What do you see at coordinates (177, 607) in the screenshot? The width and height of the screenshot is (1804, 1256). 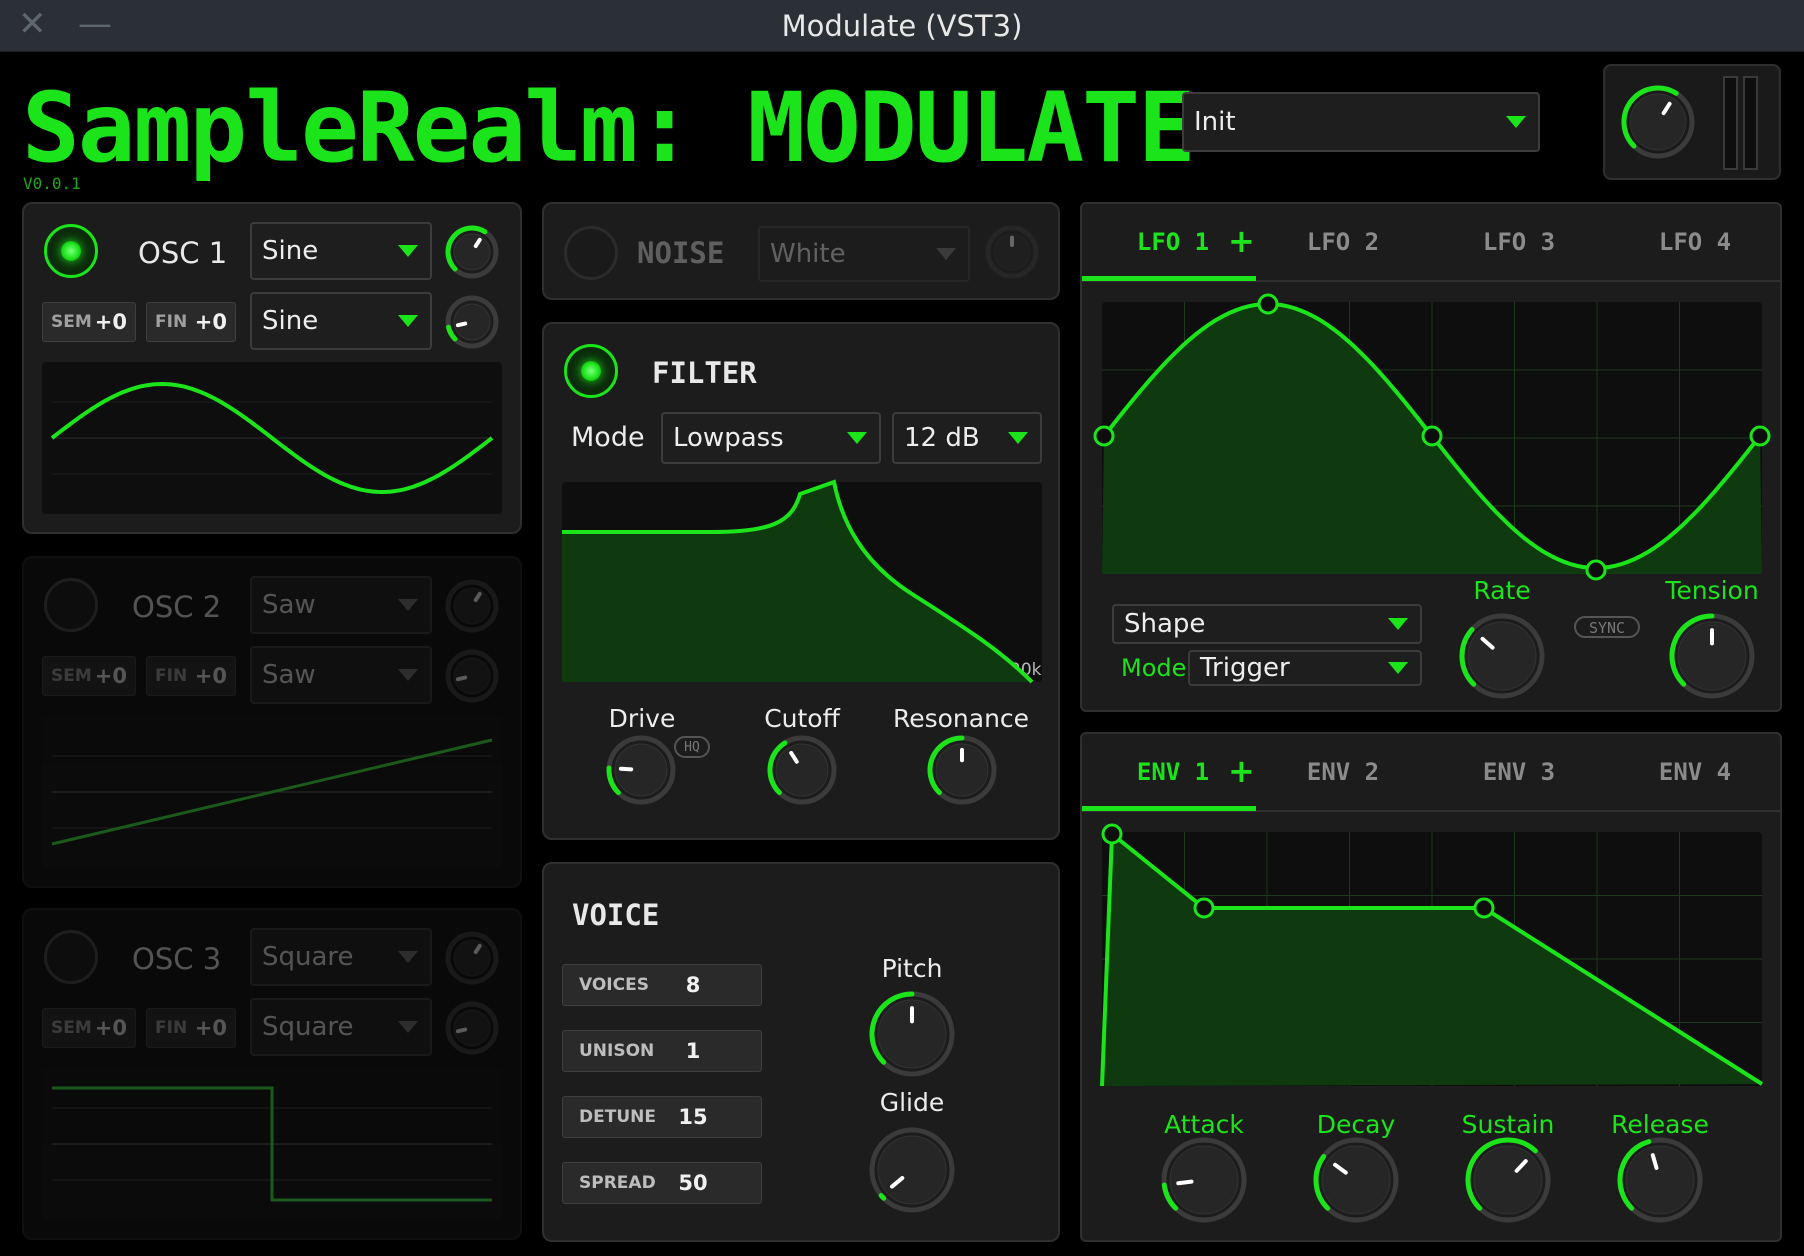 I see `osc2-title: OSC 2` at bounding box center [177, 607].